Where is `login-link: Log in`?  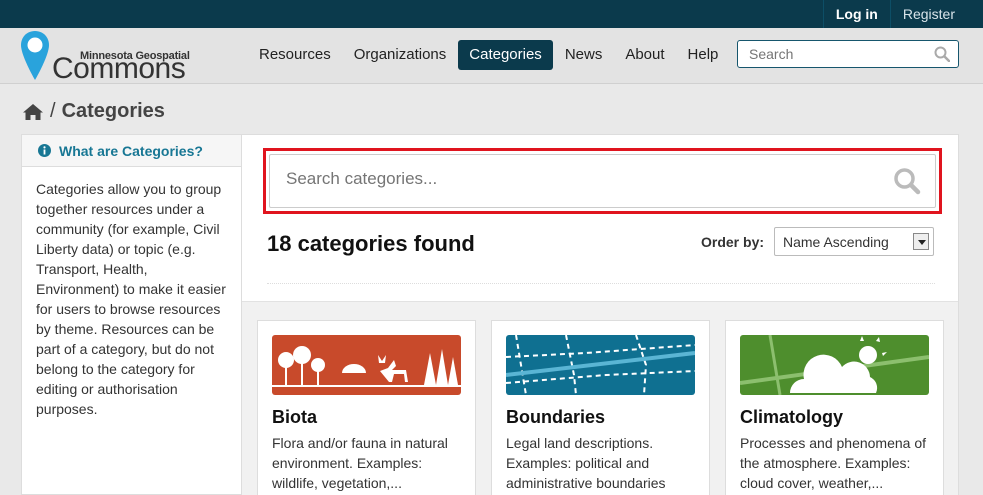 login-link: Log in is located at coordinates (856, 14).